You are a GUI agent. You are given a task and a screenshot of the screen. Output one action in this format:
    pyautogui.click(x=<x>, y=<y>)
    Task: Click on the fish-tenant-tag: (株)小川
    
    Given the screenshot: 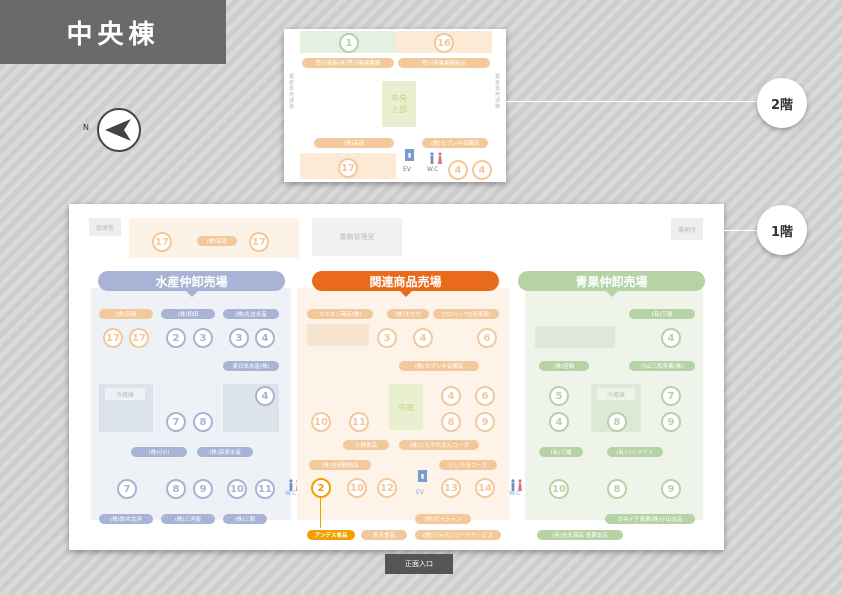 What is the action you would take?
    pyautogui.click(x=159, y=452)
    